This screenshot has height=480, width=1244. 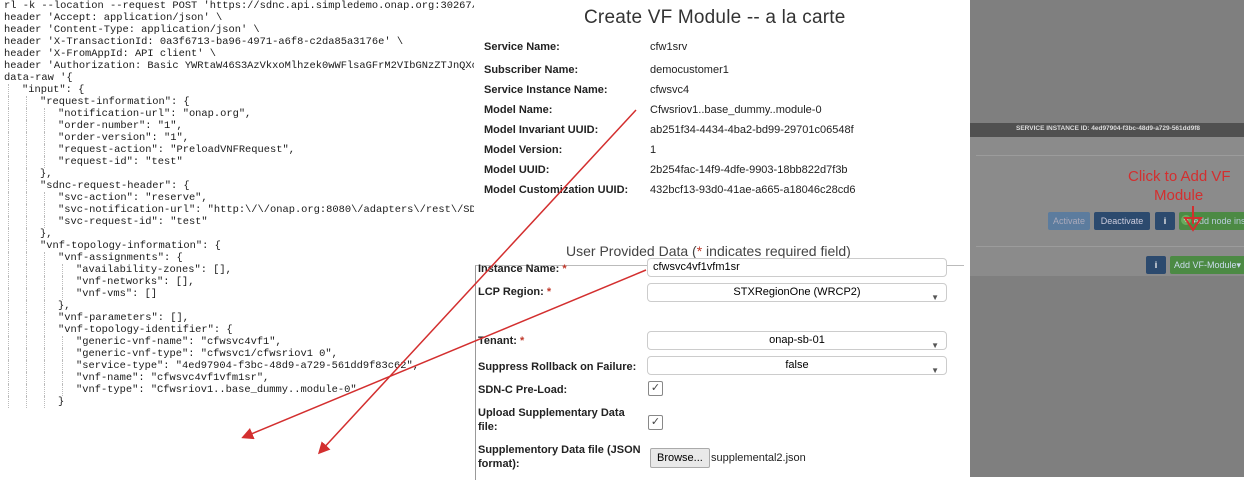 I want to click on add-node-instance-button: +Add node insta, so click(x=1211, y=221).